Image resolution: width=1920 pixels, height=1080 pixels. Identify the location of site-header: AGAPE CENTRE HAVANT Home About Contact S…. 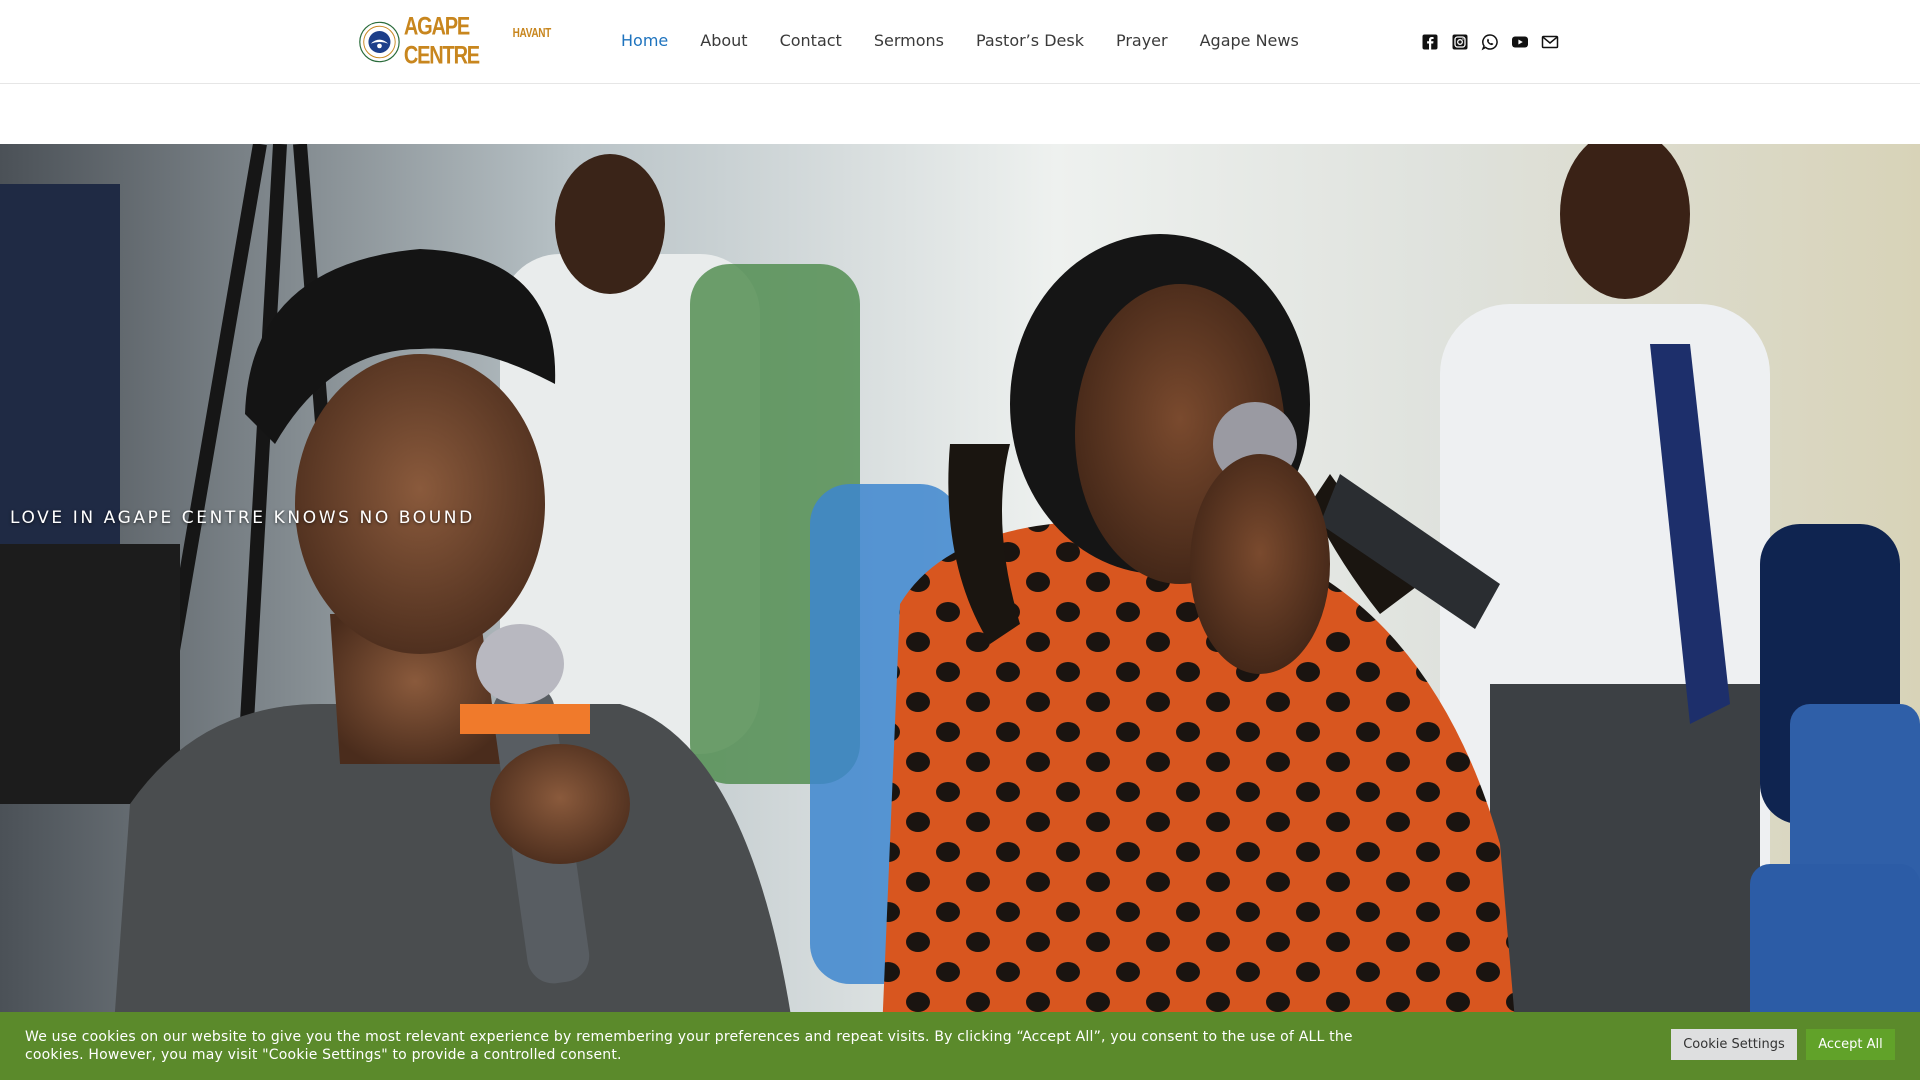
(960, 42).